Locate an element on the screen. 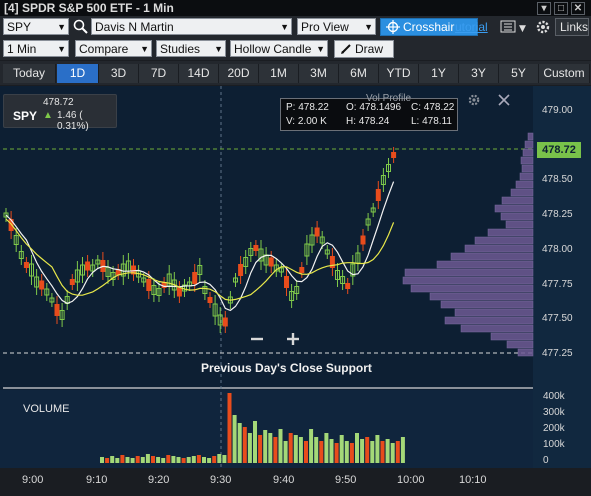 This screenshot has height=496, width=591. studies-select: Studies ▼ is located at coordinates (191, 48).